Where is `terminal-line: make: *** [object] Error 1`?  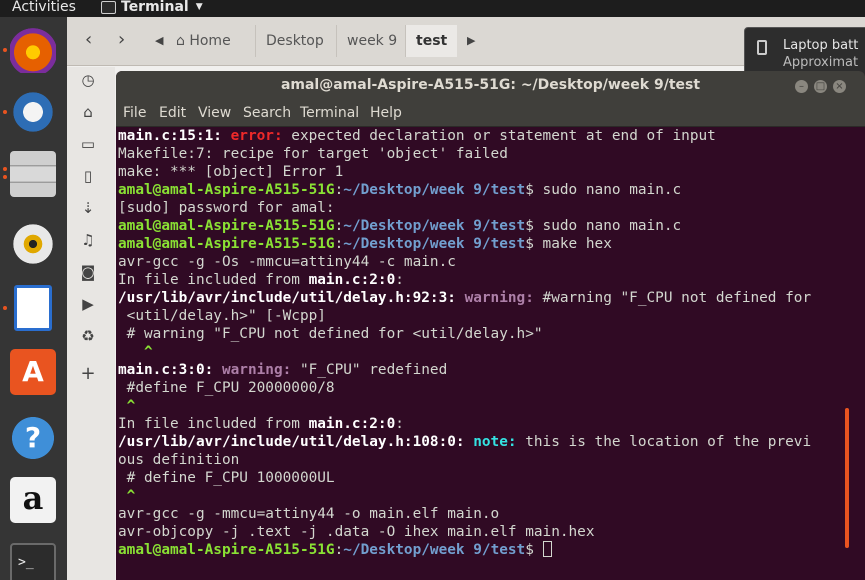 terminal-line: make: *** [object] Error 1 is located at coordinates (480, 172).